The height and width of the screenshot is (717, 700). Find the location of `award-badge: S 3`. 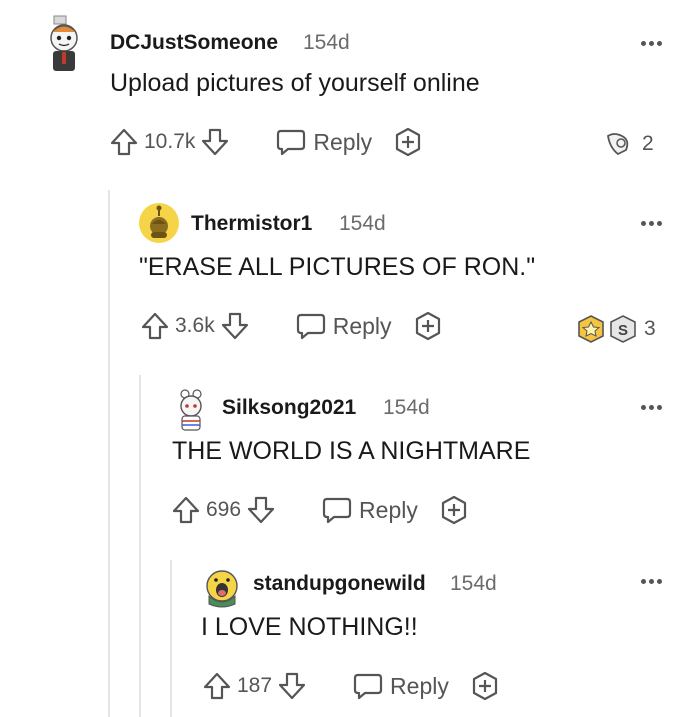

award-badge: S 3 is located at coordinates (616, 329).